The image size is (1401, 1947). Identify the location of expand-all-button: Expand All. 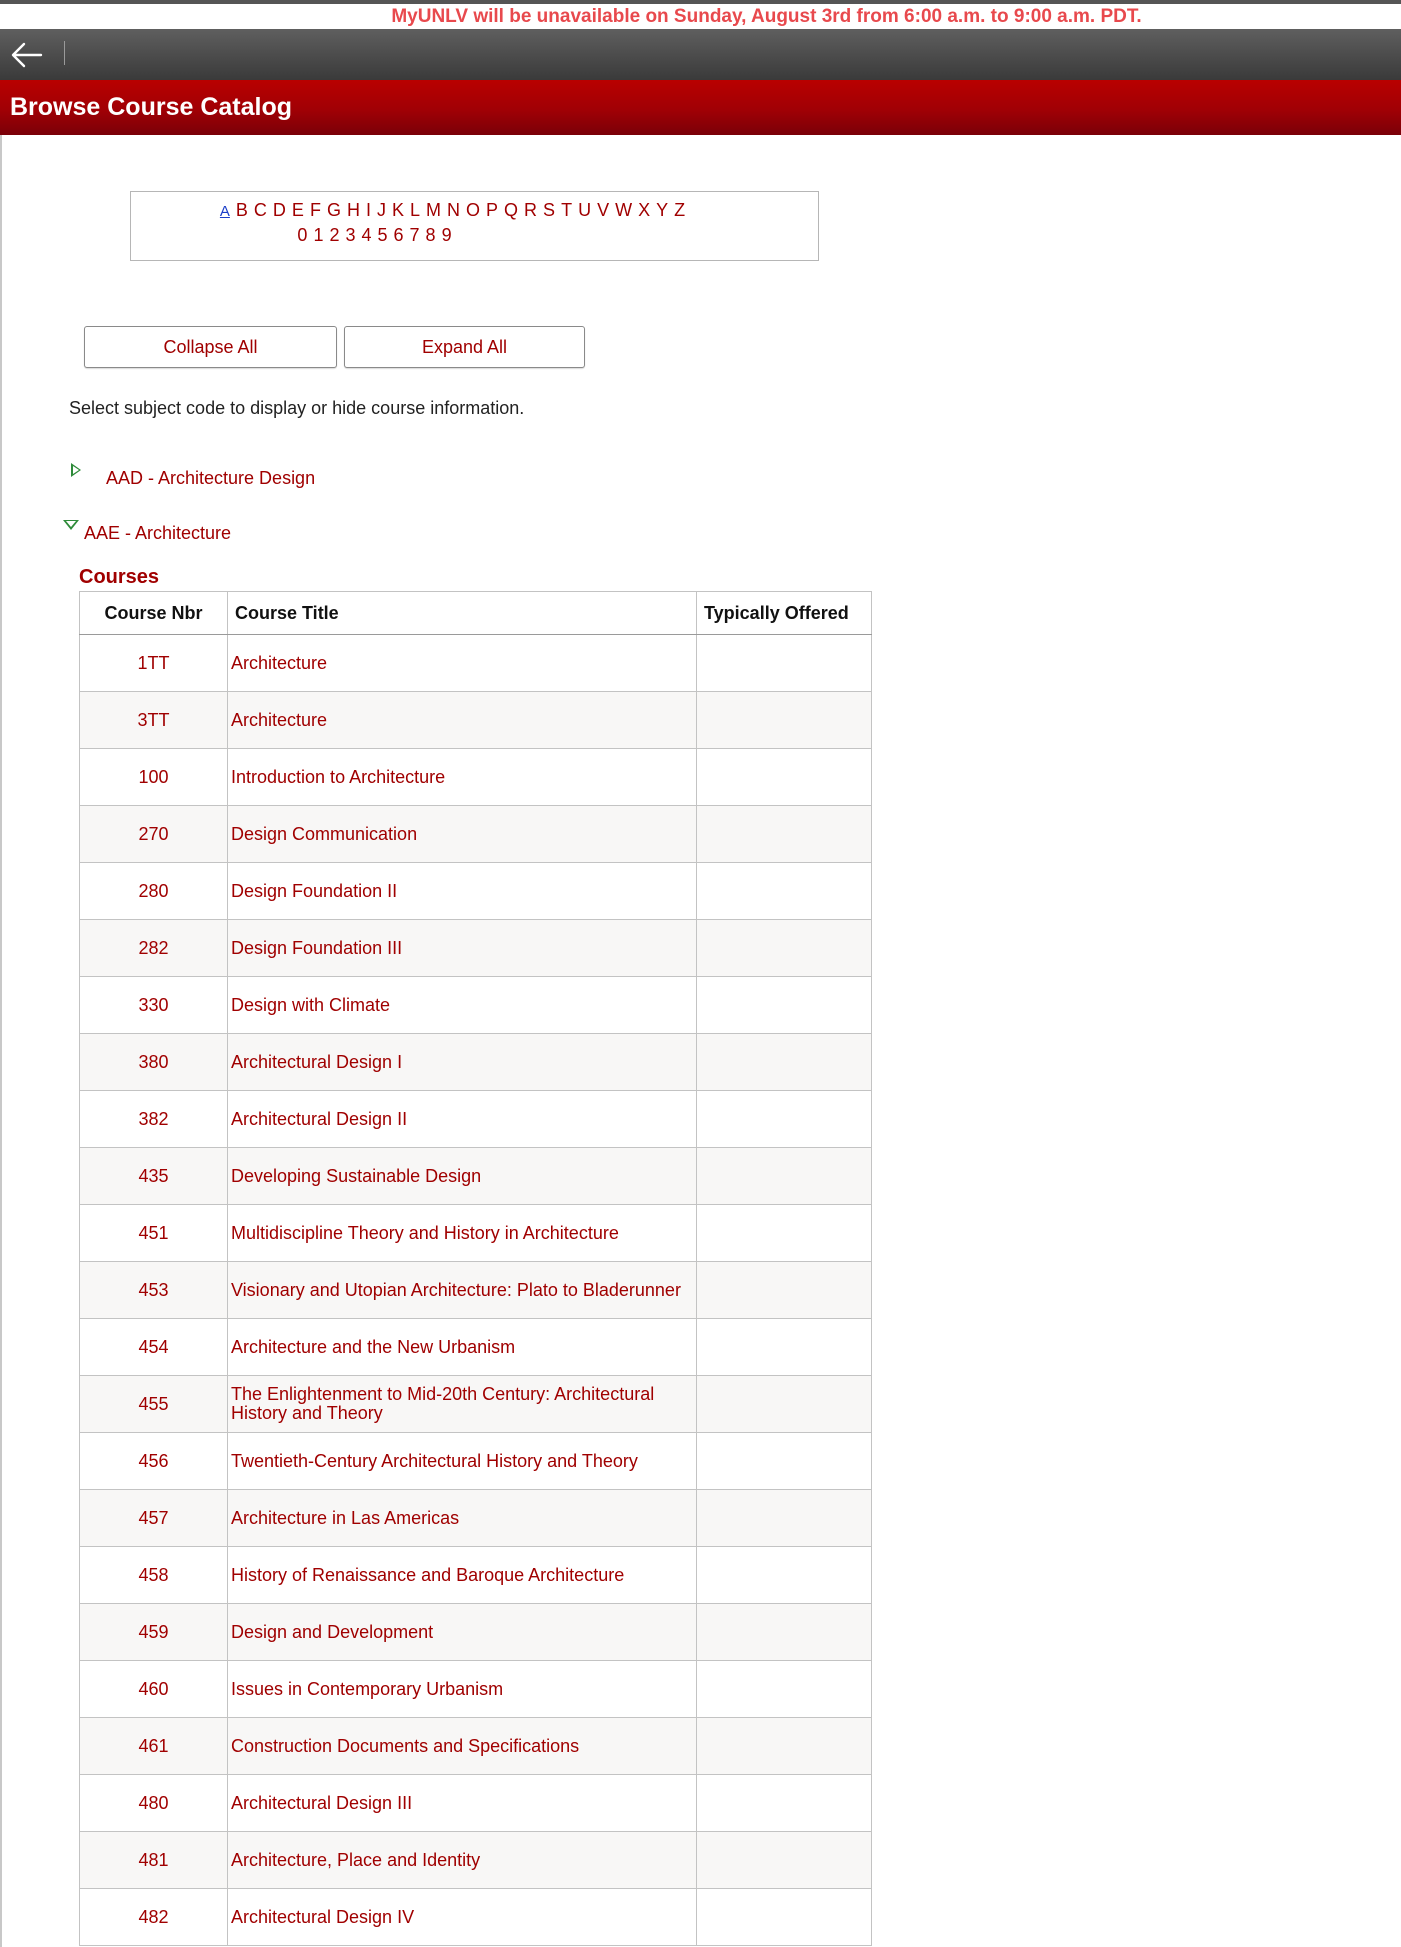
(464, 347).